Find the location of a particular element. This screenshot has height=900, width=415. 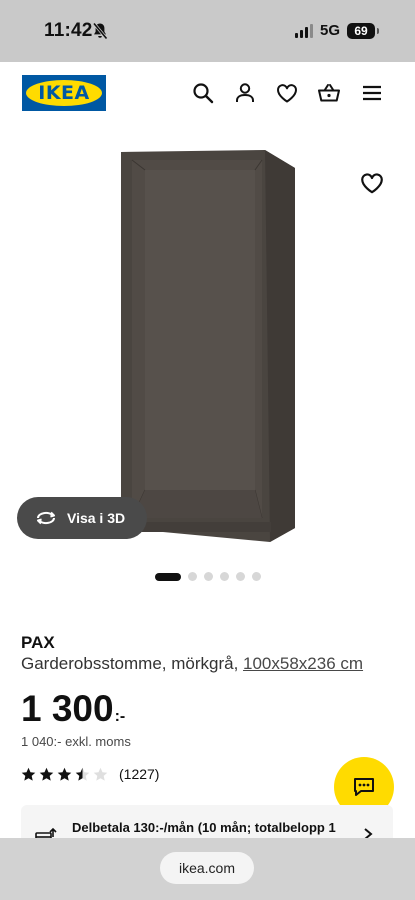

network-type: 5G is located at coordinates (329, 30).